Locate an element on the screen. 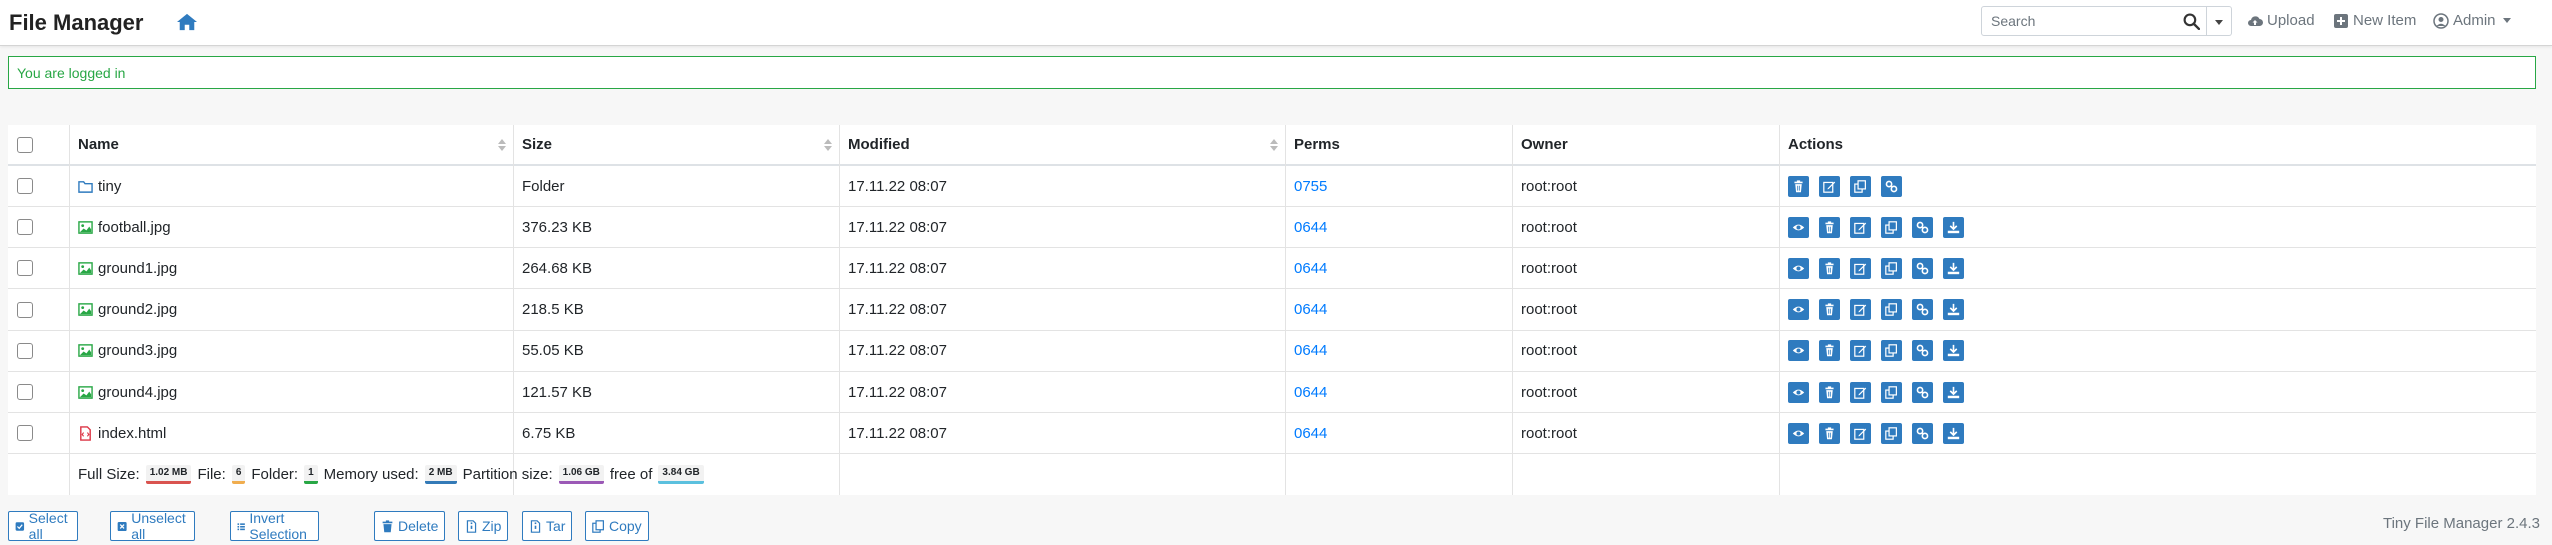  zip-button: Zip is located at coordinates (483, 526).